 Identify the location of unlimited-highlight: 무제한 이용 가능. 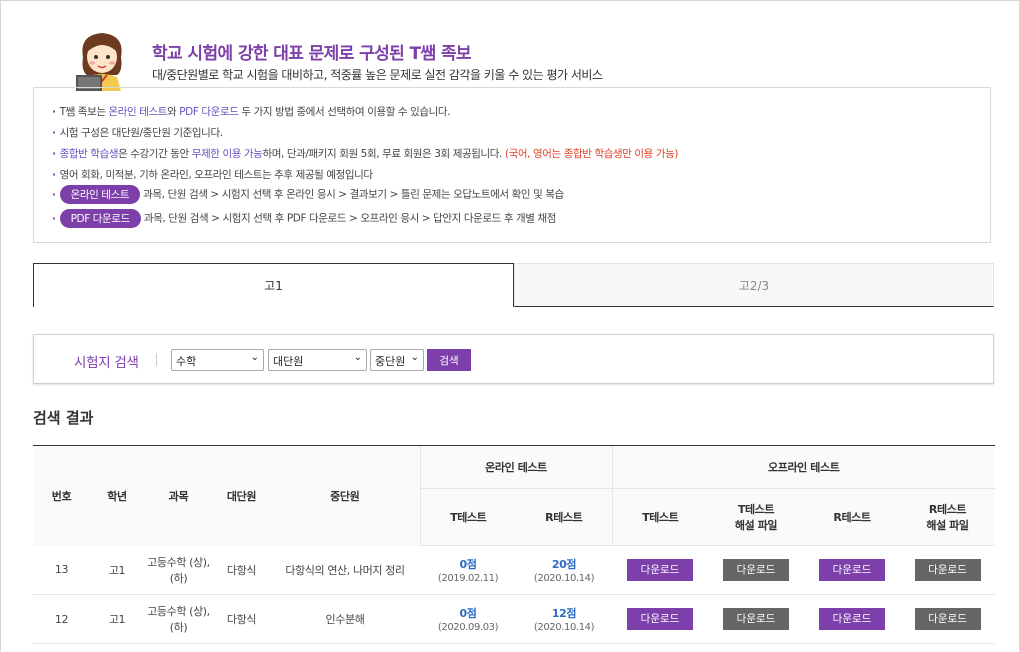
(227, 154).